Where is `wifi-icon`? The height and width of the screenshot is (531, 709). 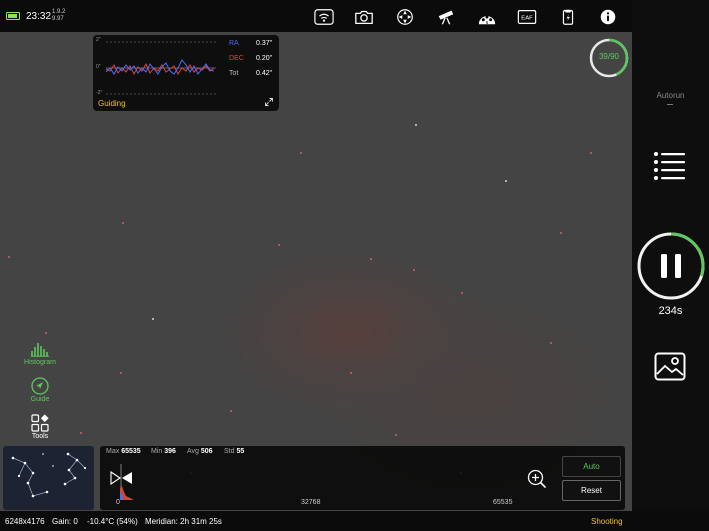 wifi-icon is located at coordinates (324, 17).